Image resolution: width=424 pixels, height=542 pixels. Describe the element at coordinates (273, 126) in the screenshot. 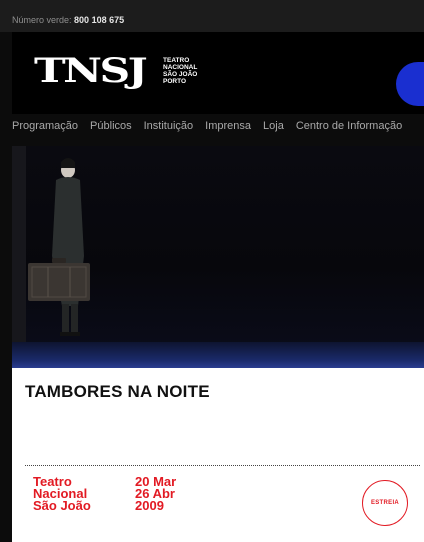

I see `nav-item-loja: Loja` at that location.